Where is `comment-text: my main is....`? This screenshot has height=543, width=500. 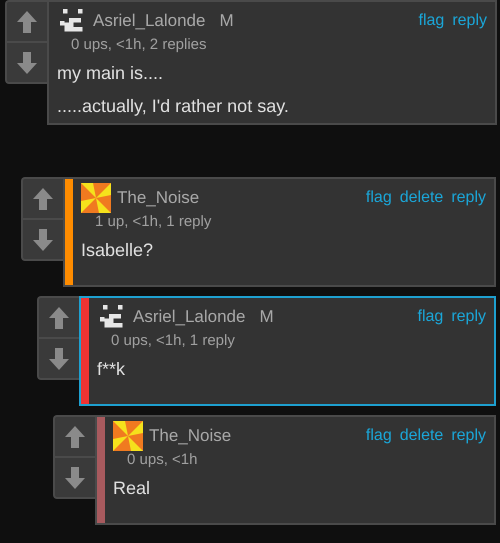 comment-text: my main is.... is located at coordinates (110, 73).